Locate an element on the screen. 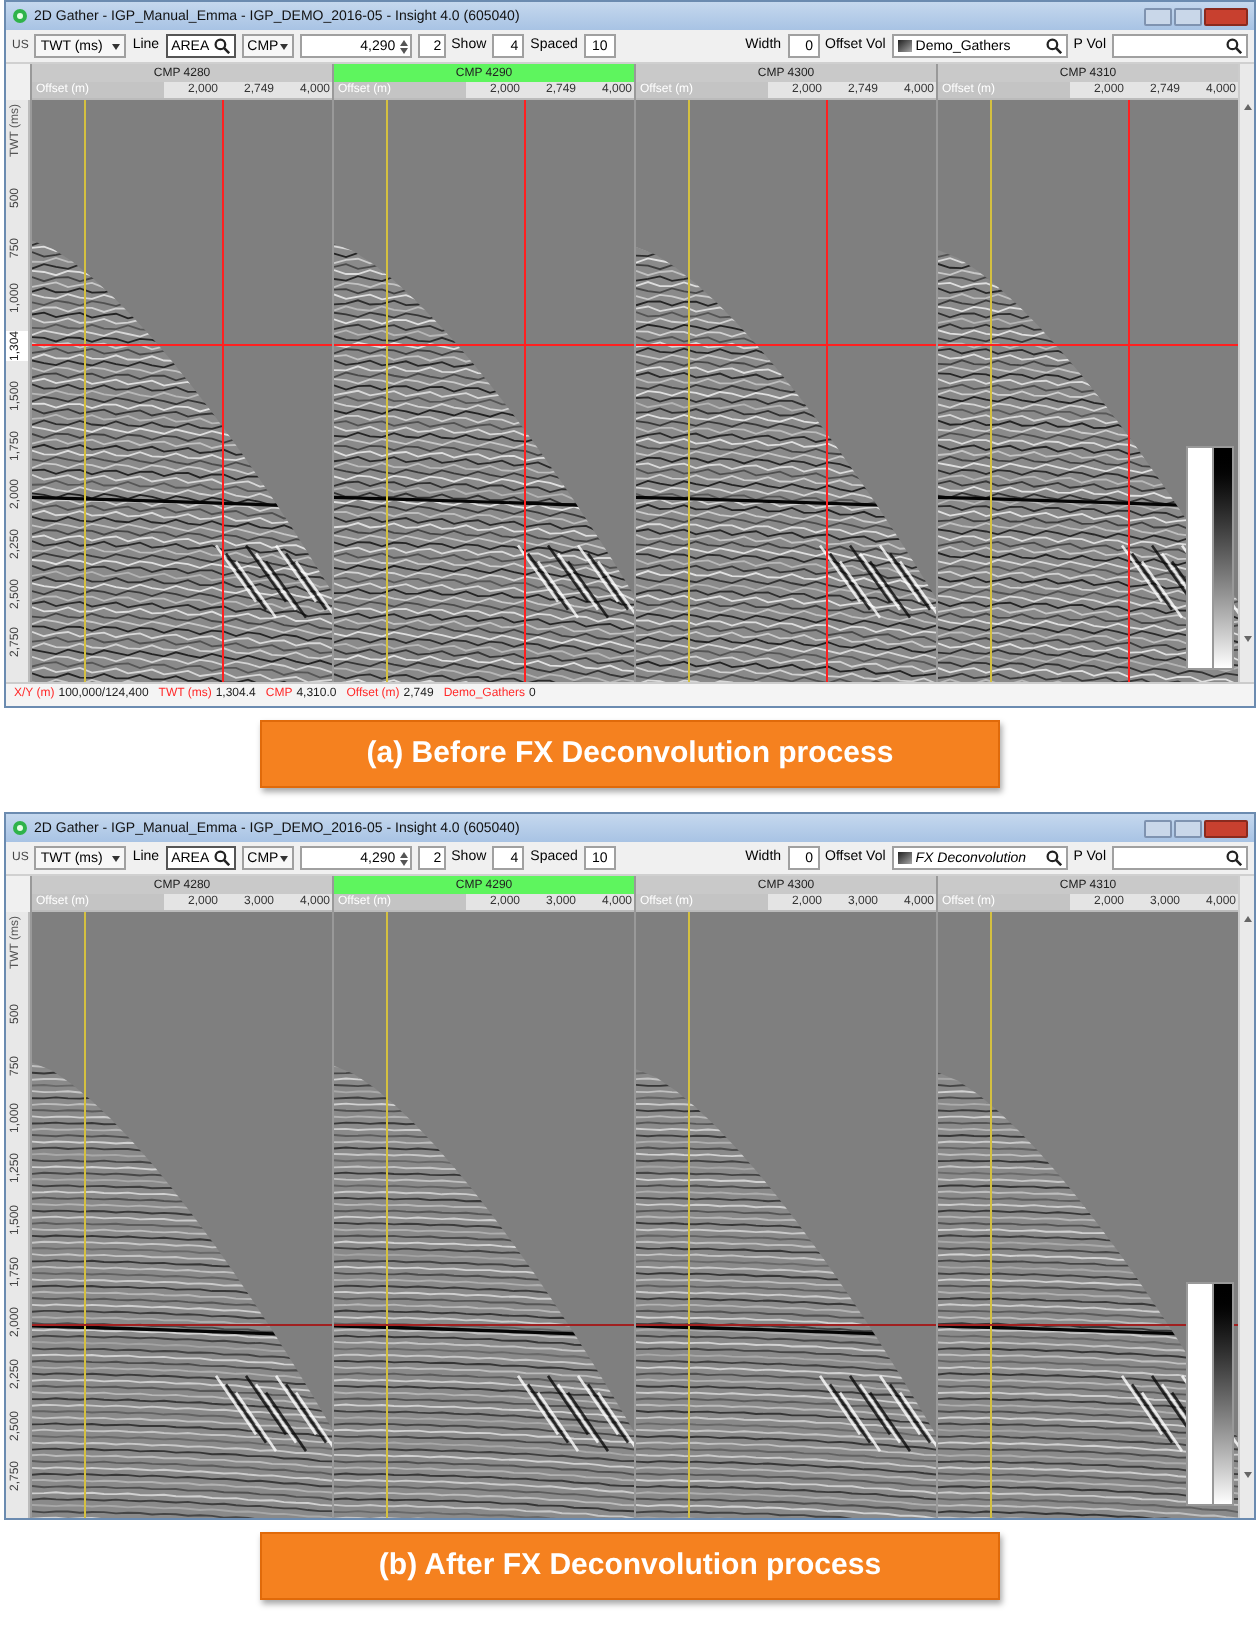 This screenshot has height=1646, width=1260. caption: (a) Before FX Deconvolution process is located at coordinates (630, 754).